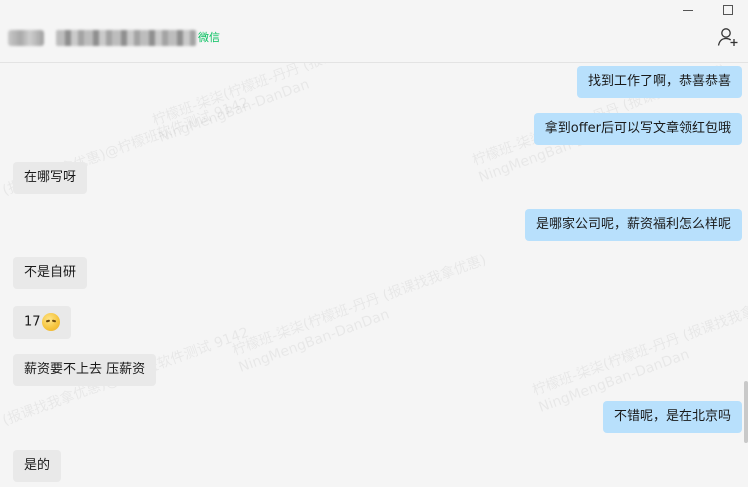 This screenshot has height=487, width=748. I want to click on message-bubble: 不是自研, so click(50, 273).